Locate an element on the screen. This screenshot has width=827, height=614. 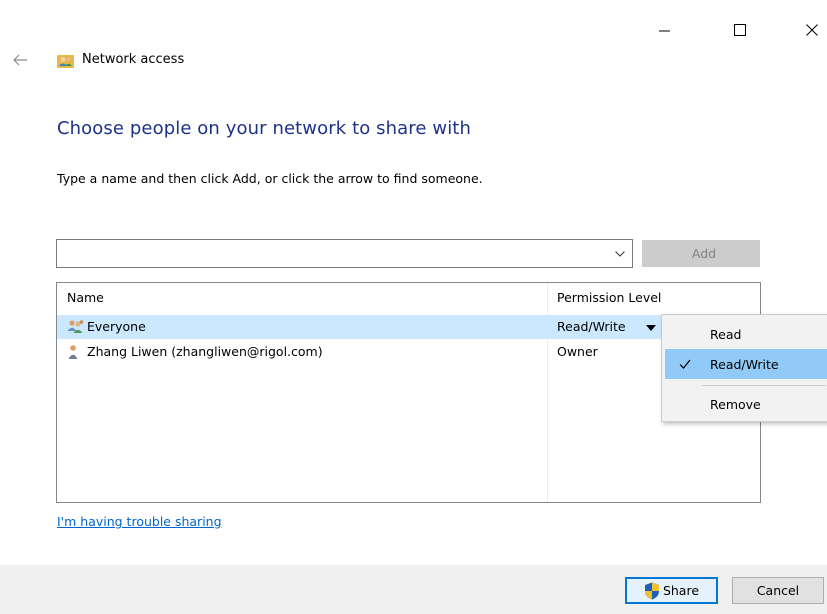
list-row-everyone: Everyone Read/Write is located at coordinates (408, 327).